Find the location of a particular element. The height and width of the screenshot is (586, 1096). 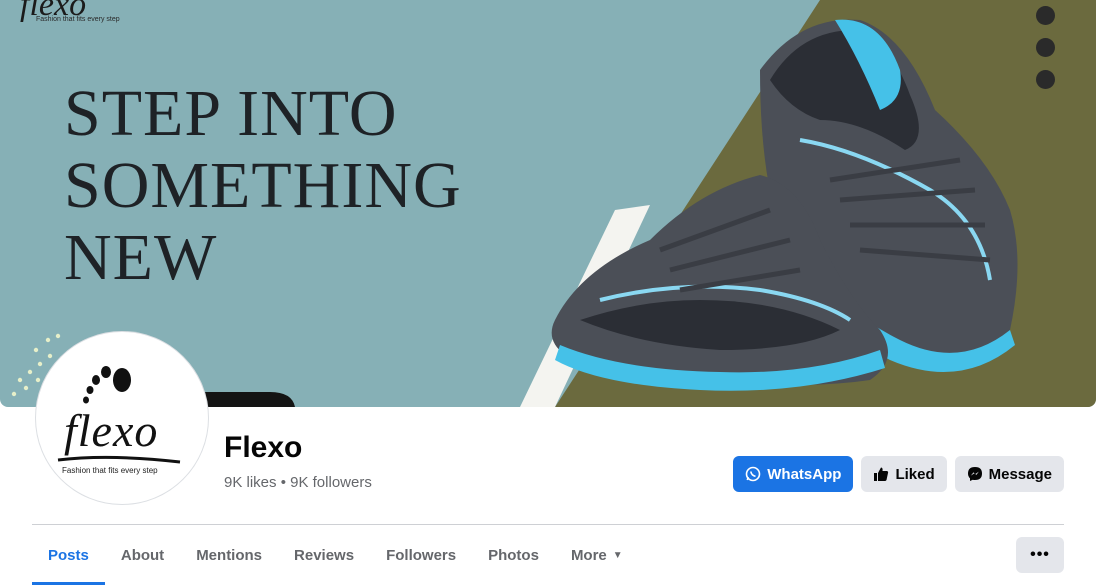

liked-button: Liked is located at coordinates (904, 474).